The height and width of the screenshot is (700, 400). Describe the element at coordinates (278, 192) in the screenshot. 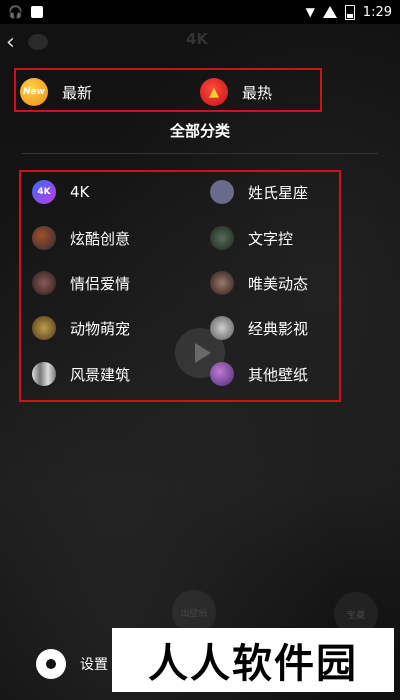

I see `category-label: 姓氏星座` at that location.